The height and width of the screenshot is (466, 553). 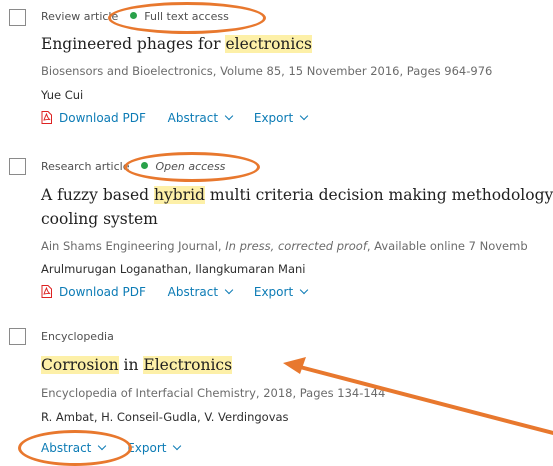 What do you see at coordinates (62, 95) in the screenshot?
I see `article-authors: Yue Cui` at bounding box center [62, 95].